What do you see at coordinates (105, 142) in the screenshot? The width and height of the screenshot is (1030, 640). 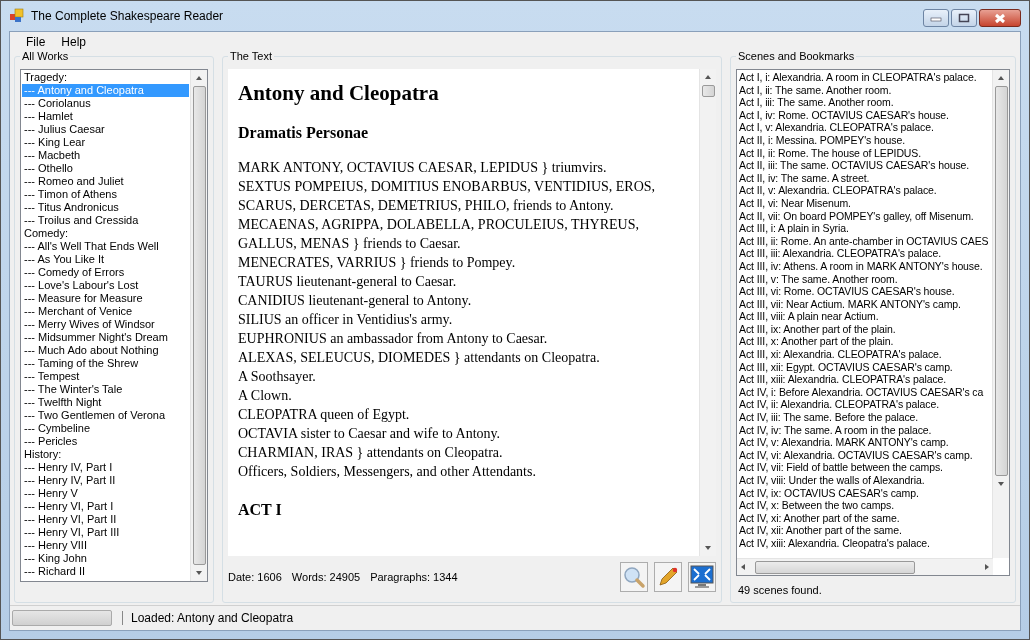 I see `work-list-item: --- King Lear` at bounding box center [105, 142].